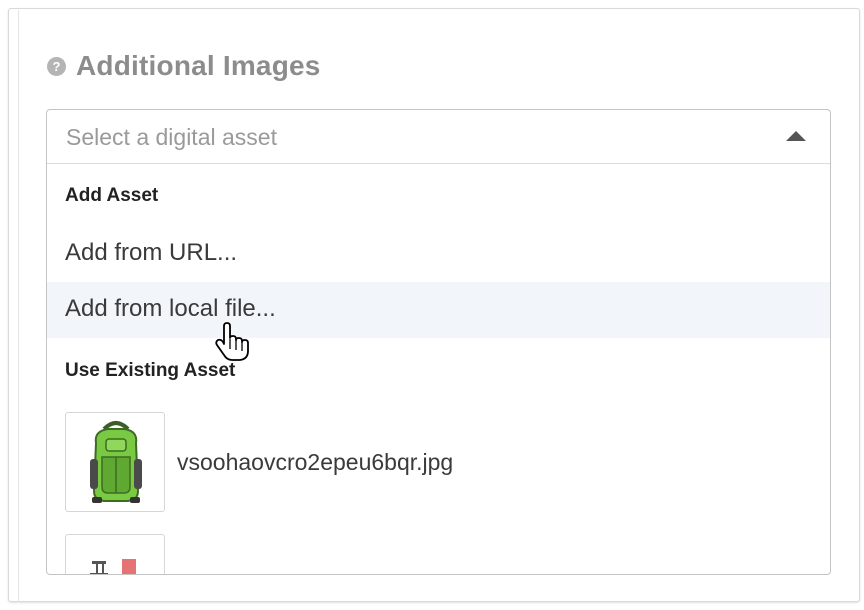 The width and height of the screenshot is (864, 610). Describe the element at coordinates (435, 554) in the screenshot. I see `existing-asset-item-partial` at that location.